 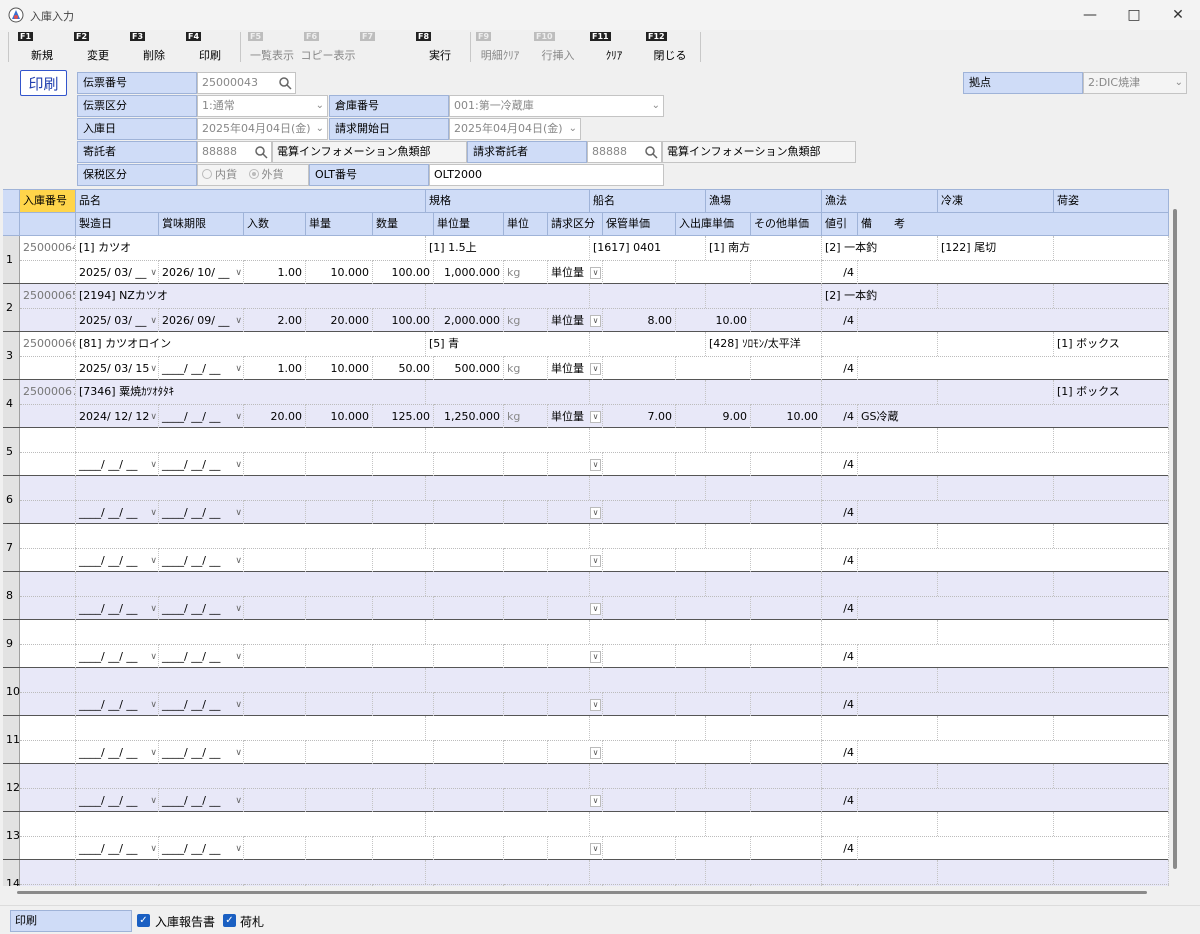 I want to click on cell-item: [1] カツオ, so click(x=251, y=248).